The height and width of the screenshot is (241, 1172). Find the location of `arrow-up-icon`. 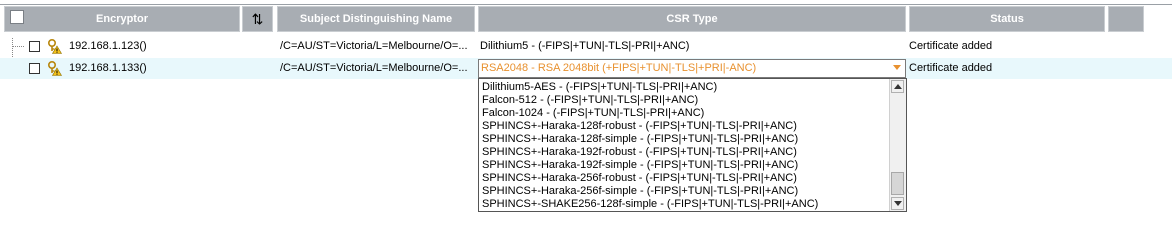

arrow-up-icon is located at coordinates (898, 86).